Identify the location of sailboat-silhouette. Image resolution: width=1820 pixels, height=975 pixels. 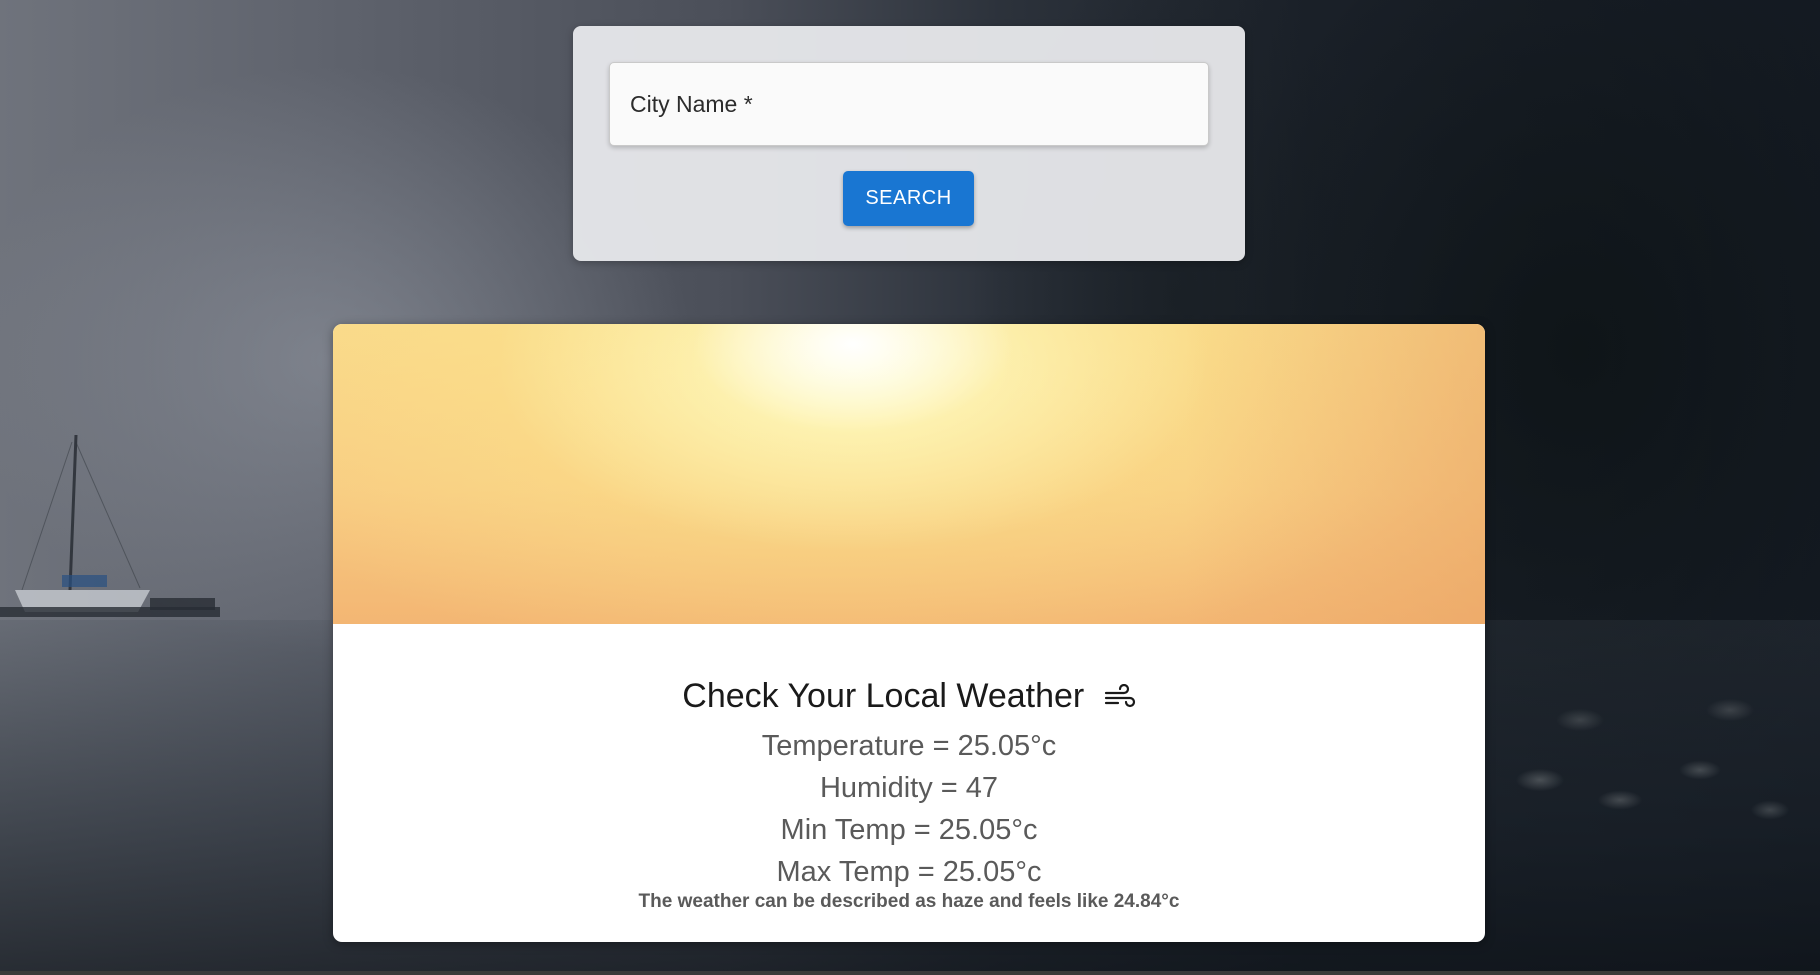
(110, 525).